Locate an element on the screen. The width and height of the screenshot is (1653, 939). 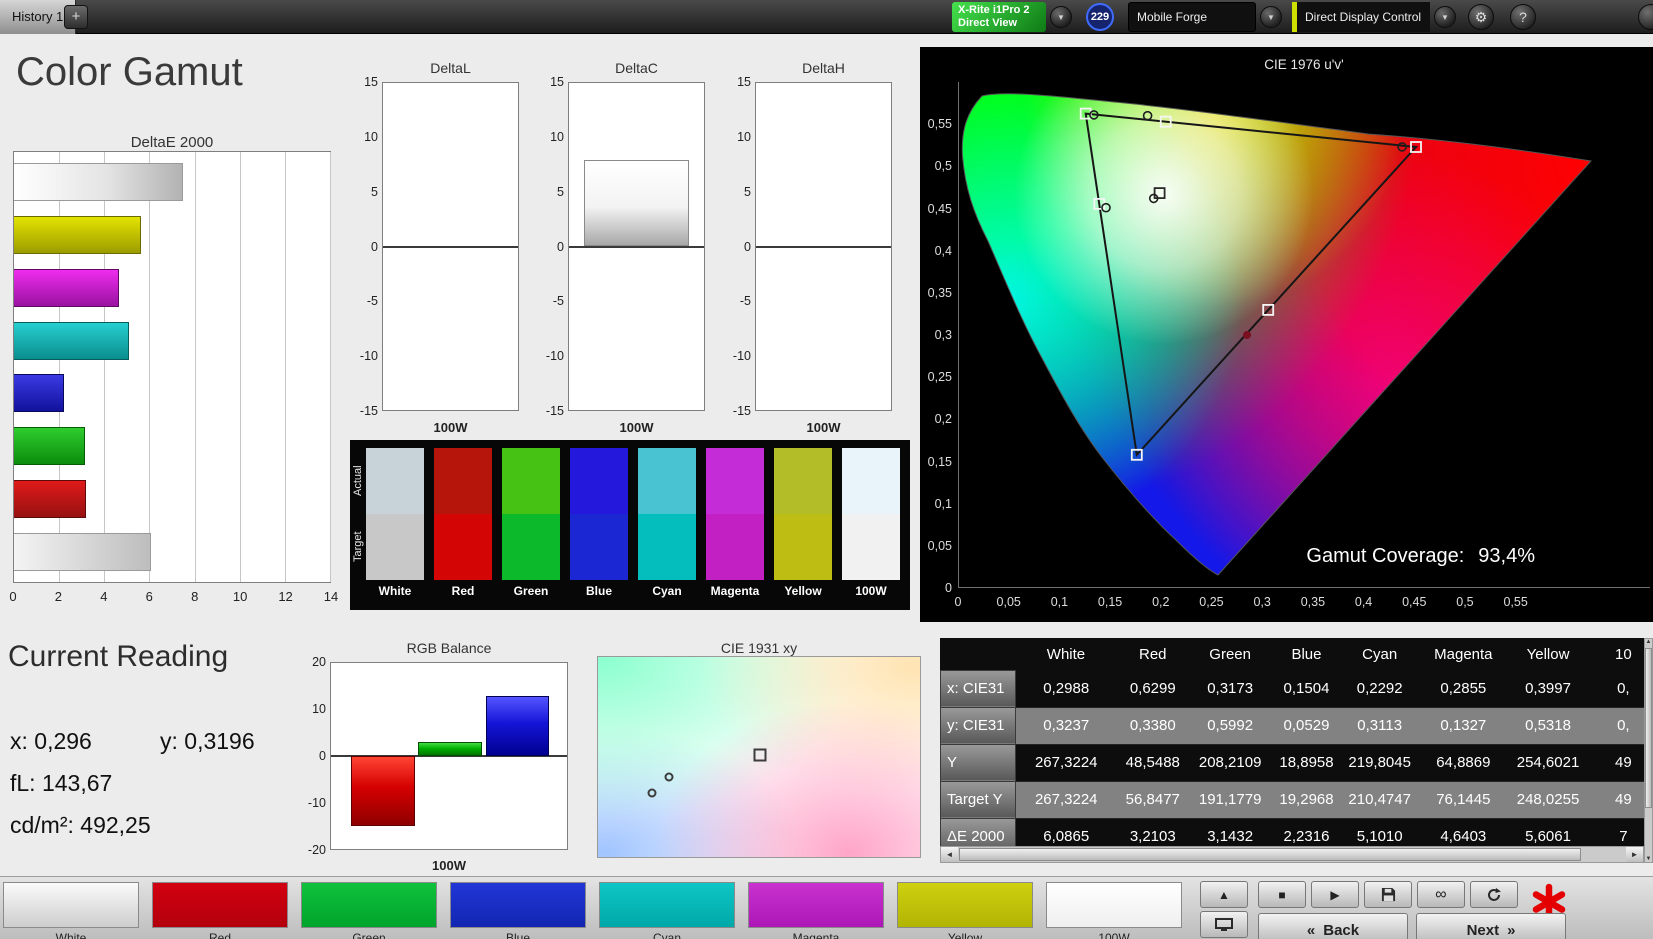
deltae-bar-100w is located at coordinates (99, 182).